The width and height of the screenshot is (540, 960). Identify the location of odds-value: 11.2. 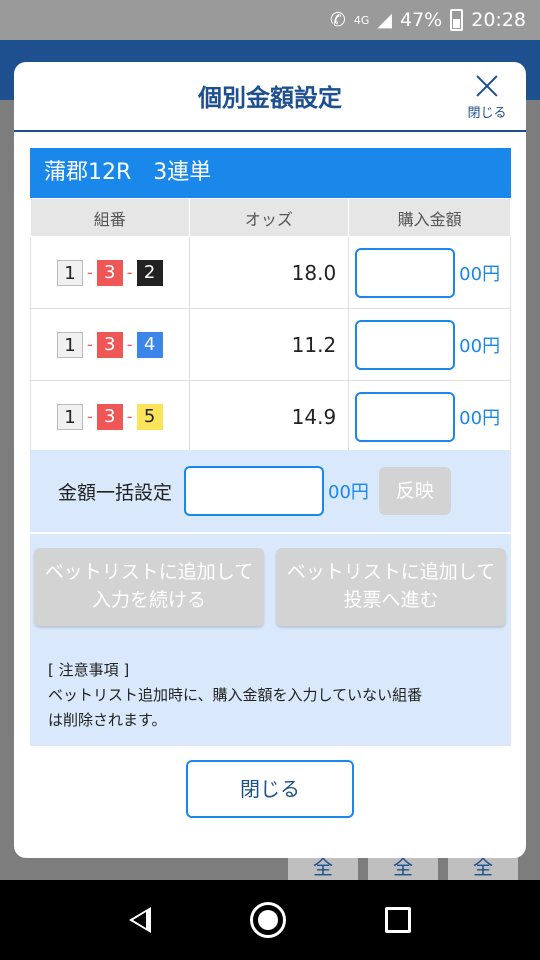
(269, 344).